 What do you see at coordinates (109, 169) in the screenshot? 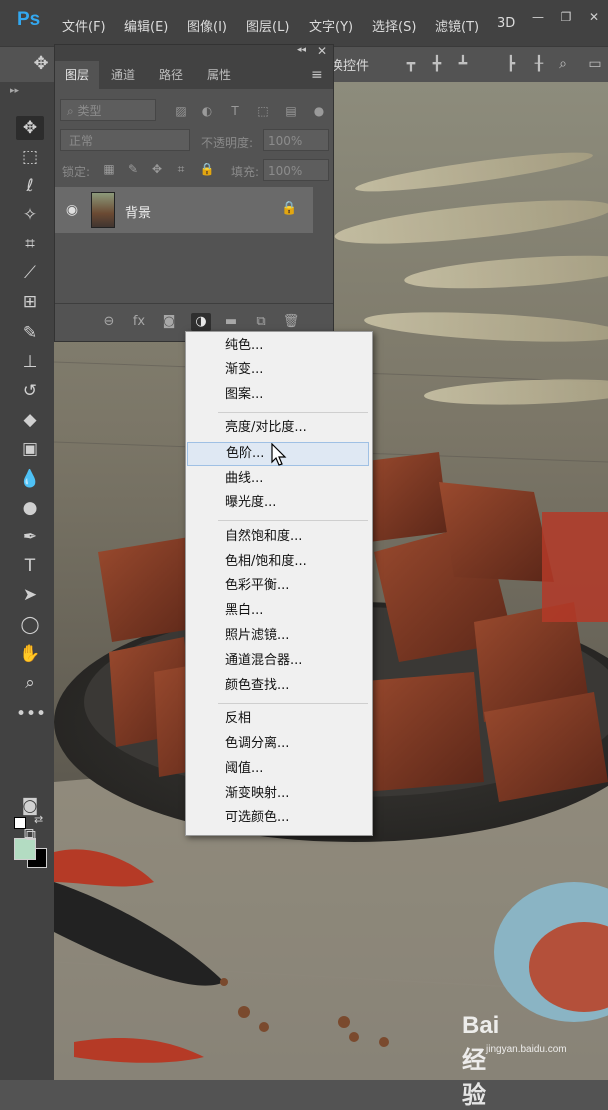
I see `lock-transparent-icon: ▦` at bounding box center [109, 169].